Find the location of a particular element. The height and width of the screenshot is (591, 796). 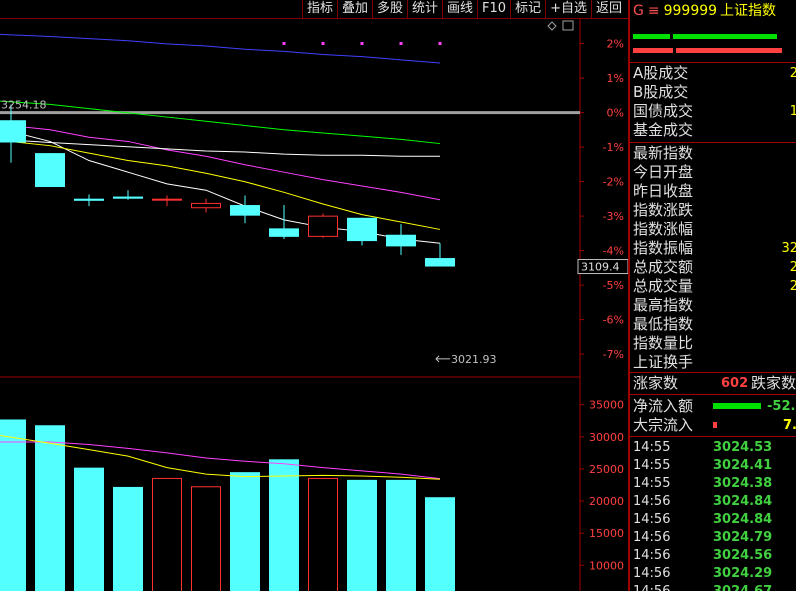

up-count-label: 涨家数 is located at coordinates (656, 383).